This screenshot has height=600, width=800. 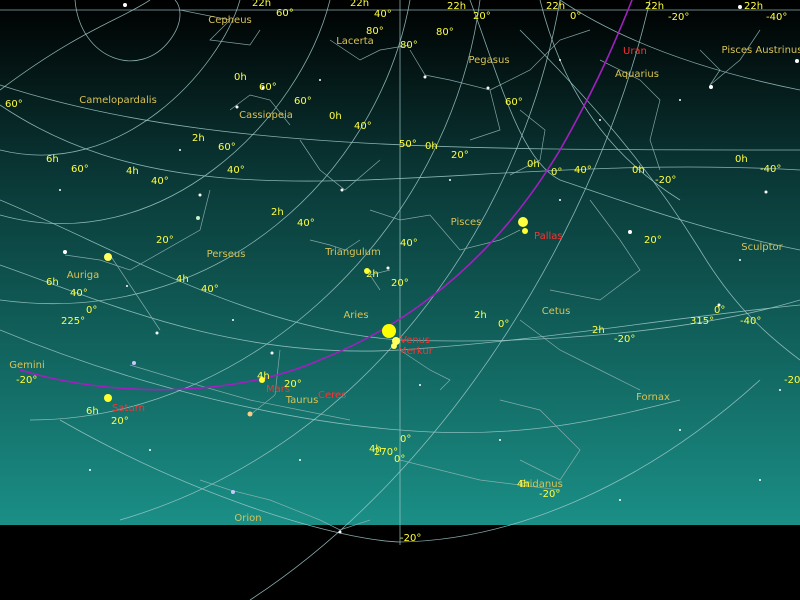 I want to click on planet-label-venus: Venus, so click(x=415, y=340).